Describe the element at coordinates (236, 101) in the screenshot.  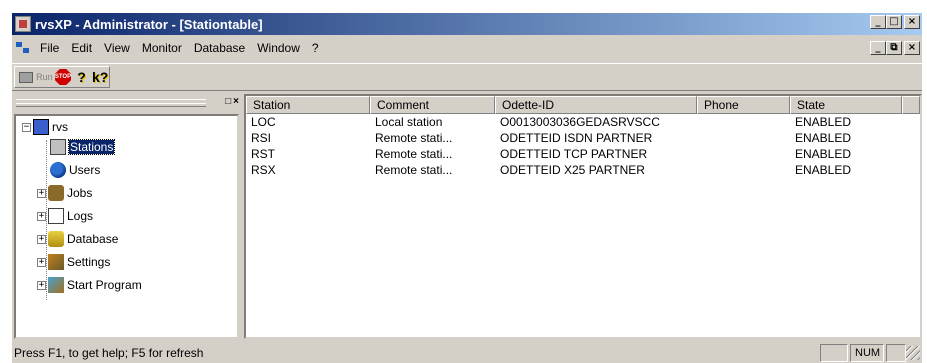
I see `pane-close-button: ×` at that location.